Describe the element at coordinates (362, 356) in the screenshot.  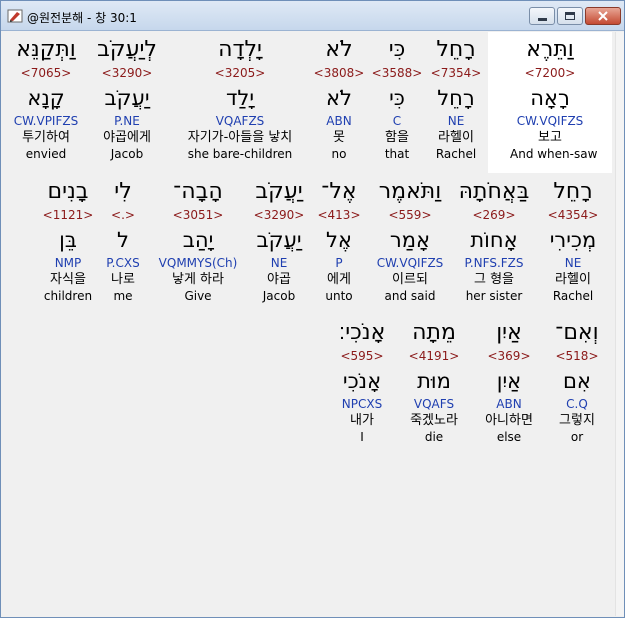
I see `strong-number: <595>` at that location.